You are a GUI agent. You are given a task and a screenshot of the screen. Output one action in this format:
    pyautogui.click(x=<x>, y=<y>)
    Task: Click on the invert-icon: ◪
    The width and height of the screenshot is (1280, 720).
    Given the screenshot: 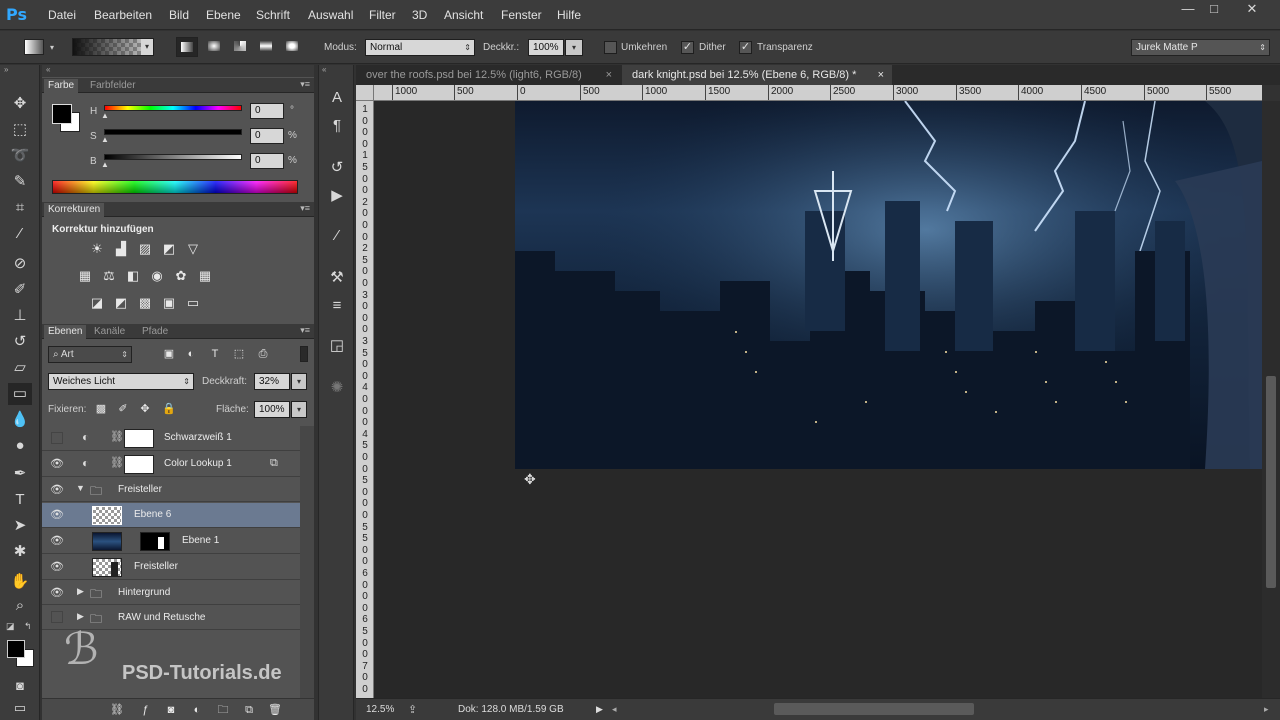 What is the action you would take?
    pyautogui.click(x=97, y=303)
    